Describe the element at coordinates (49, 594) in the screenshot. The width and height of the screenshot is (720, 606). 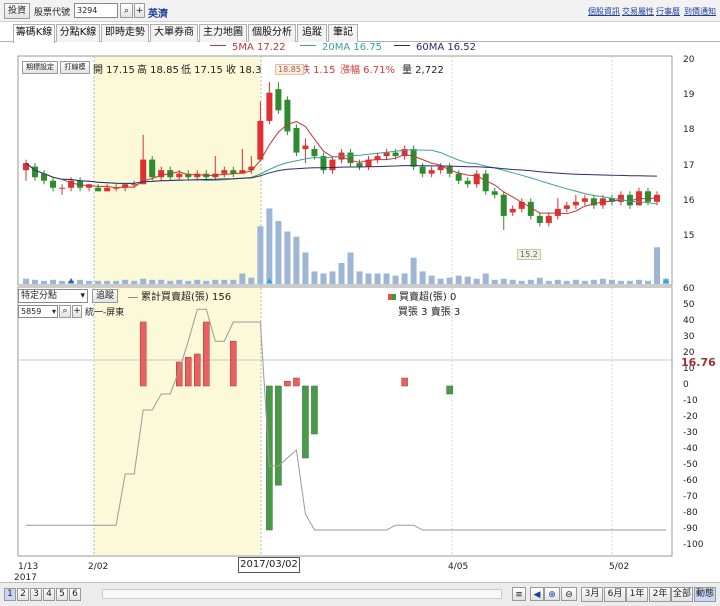
I see `page-button: 4` at that location.